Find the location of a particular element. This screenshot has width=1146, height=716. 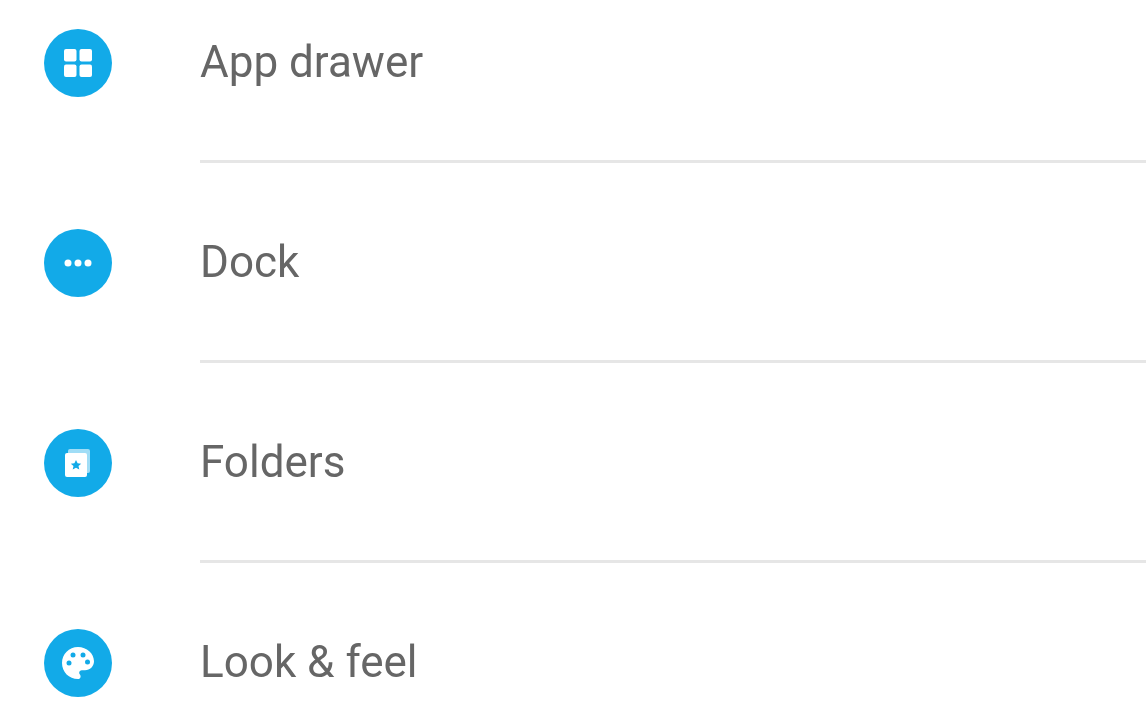

settings-item-label: Dock is located at coordinates (250, 261).